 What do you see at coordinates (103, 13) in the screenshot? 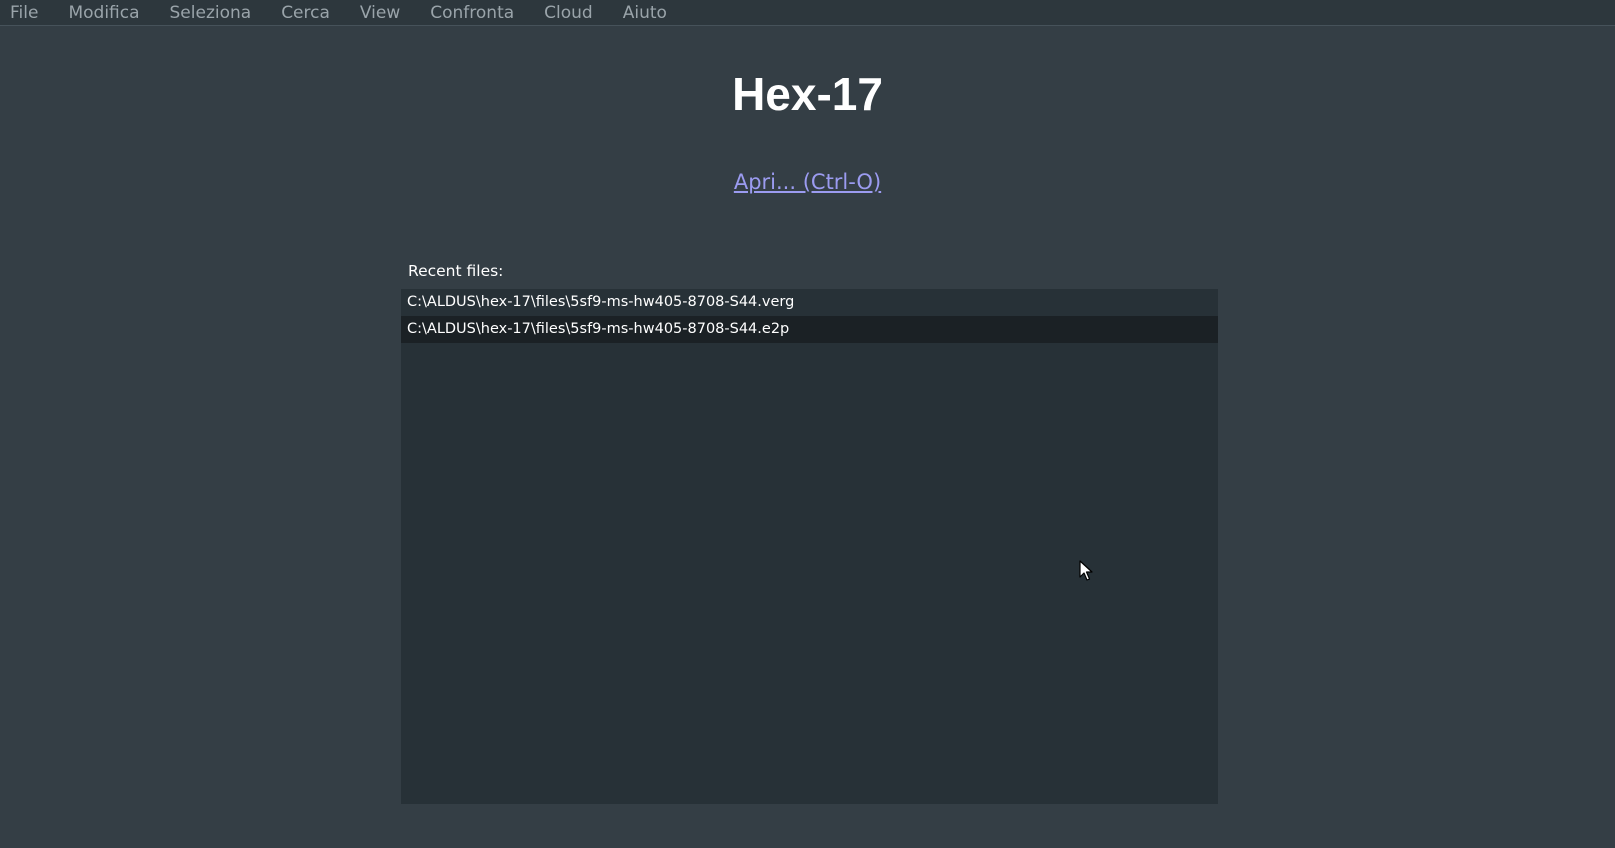
I see `menu-modifica: Modifica` at bounding box center [103, 13].